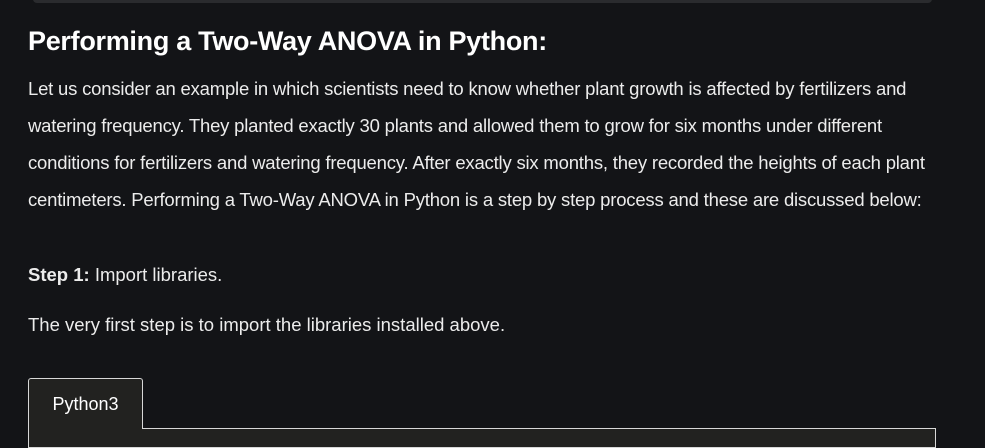  I want to click on previous-code-block-edge, so click(482, 1).